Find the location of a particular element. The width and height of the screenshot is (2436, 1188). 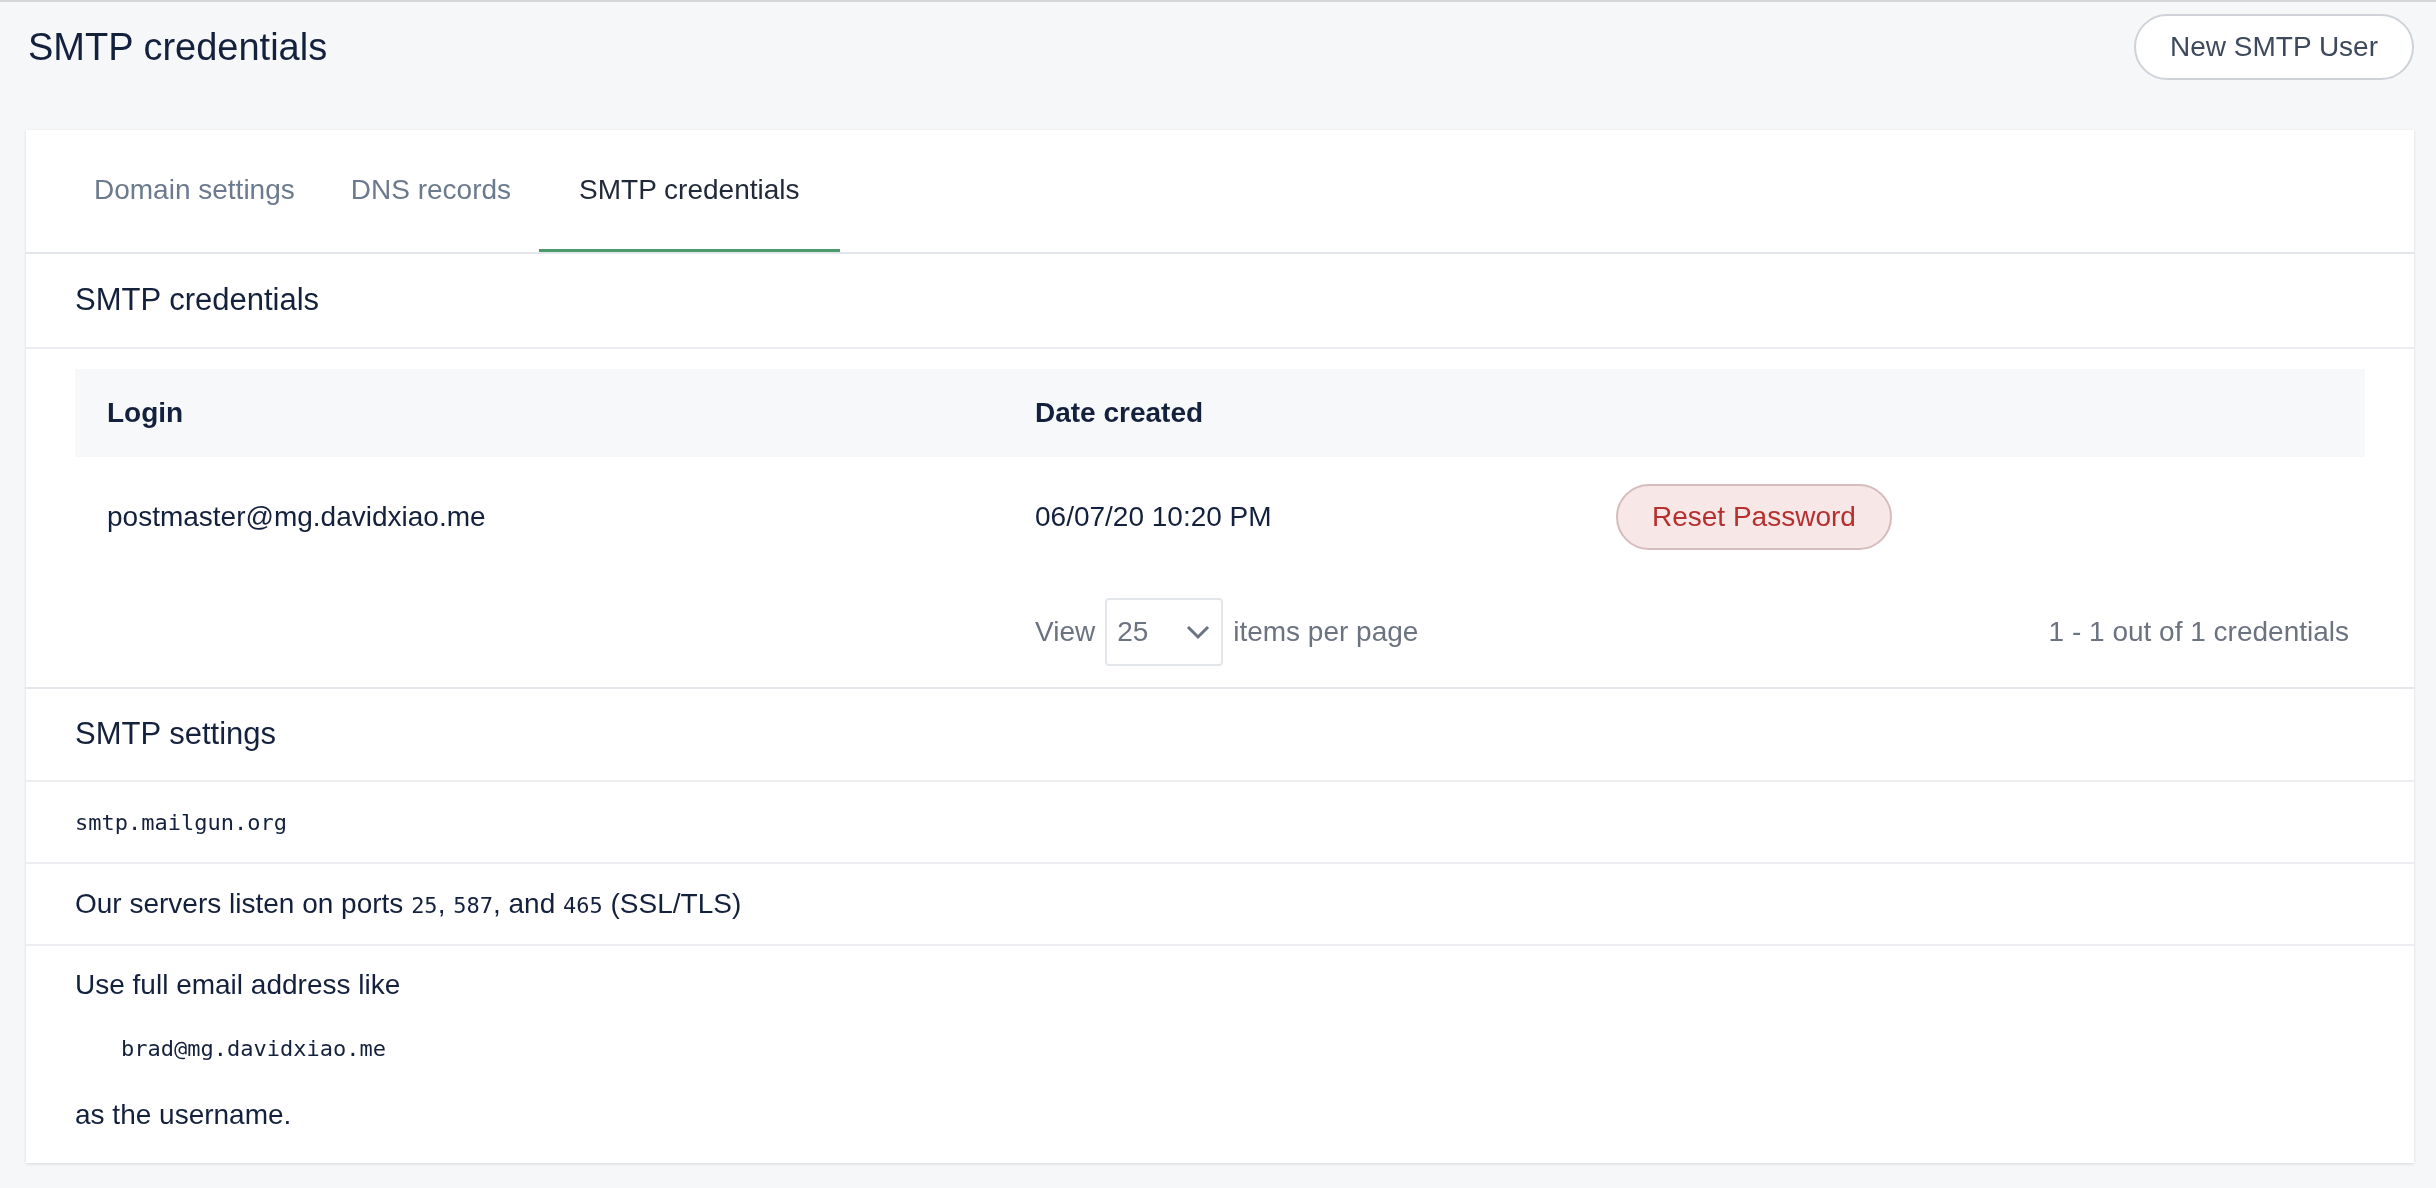

section-title: SMTP settings is located at coordinates (1220, 735).